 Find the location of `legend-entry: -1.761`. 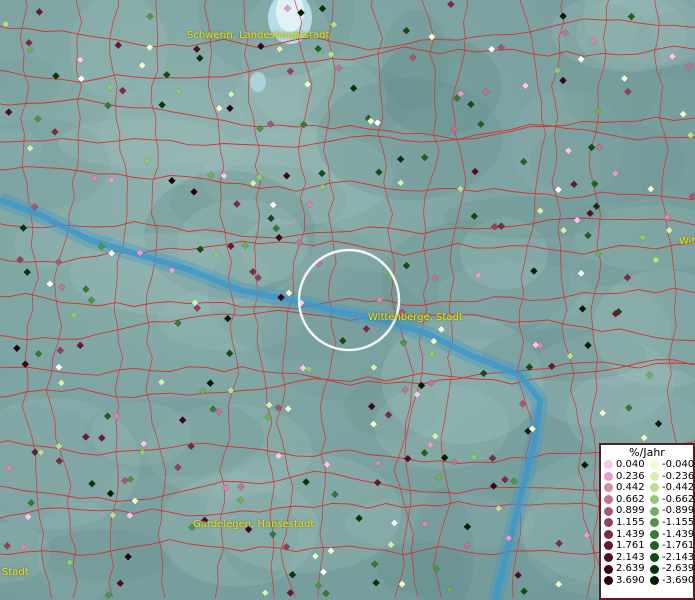

legend-entry: -1.761 is located at coordinates (671, 546).